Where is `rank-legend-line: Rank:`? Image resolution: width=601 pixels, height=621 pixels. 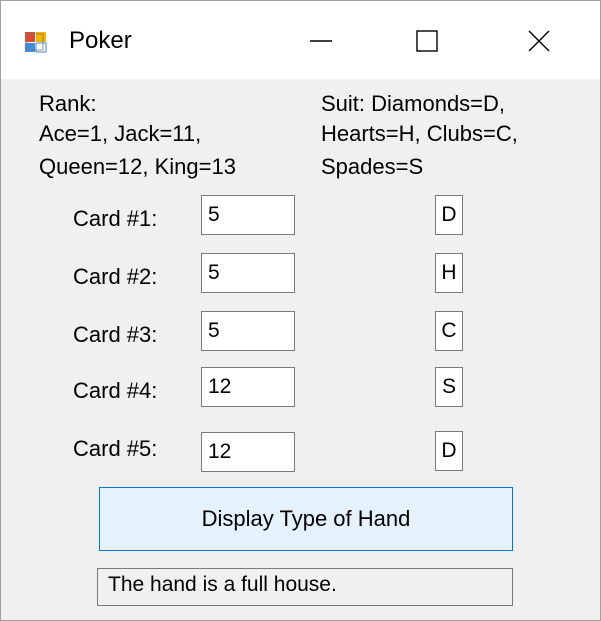
rank-legend-line: Rank: is located at coordinates (68, 103).